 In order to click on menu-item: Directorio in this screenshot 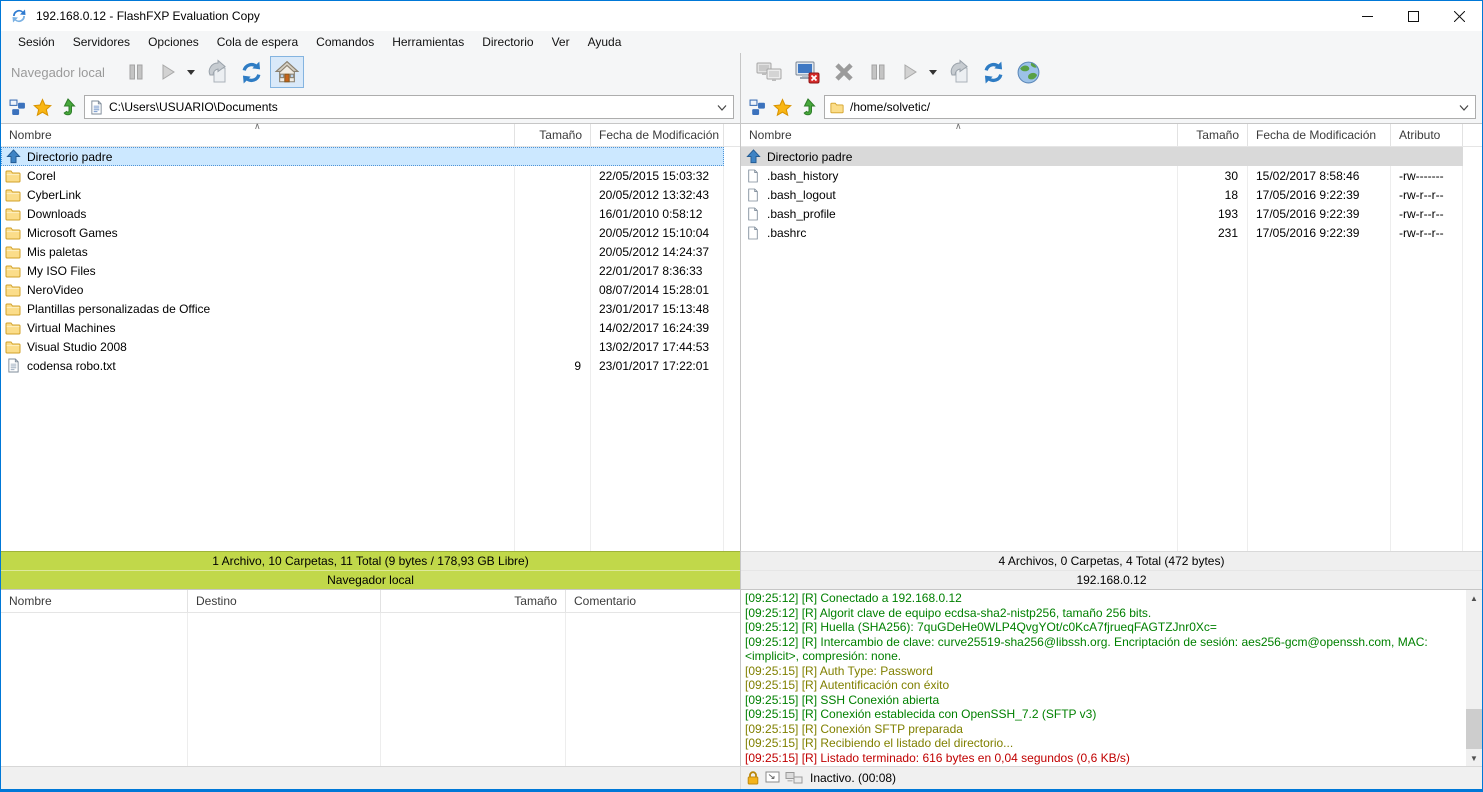, I will do `click(507, 42)`.